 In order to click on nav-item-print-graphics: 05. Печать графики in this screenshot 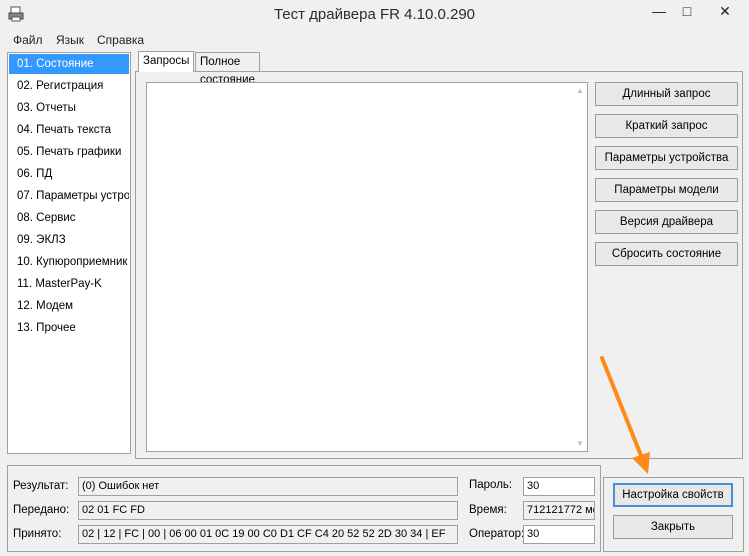, I will do `click(69, 152)`.